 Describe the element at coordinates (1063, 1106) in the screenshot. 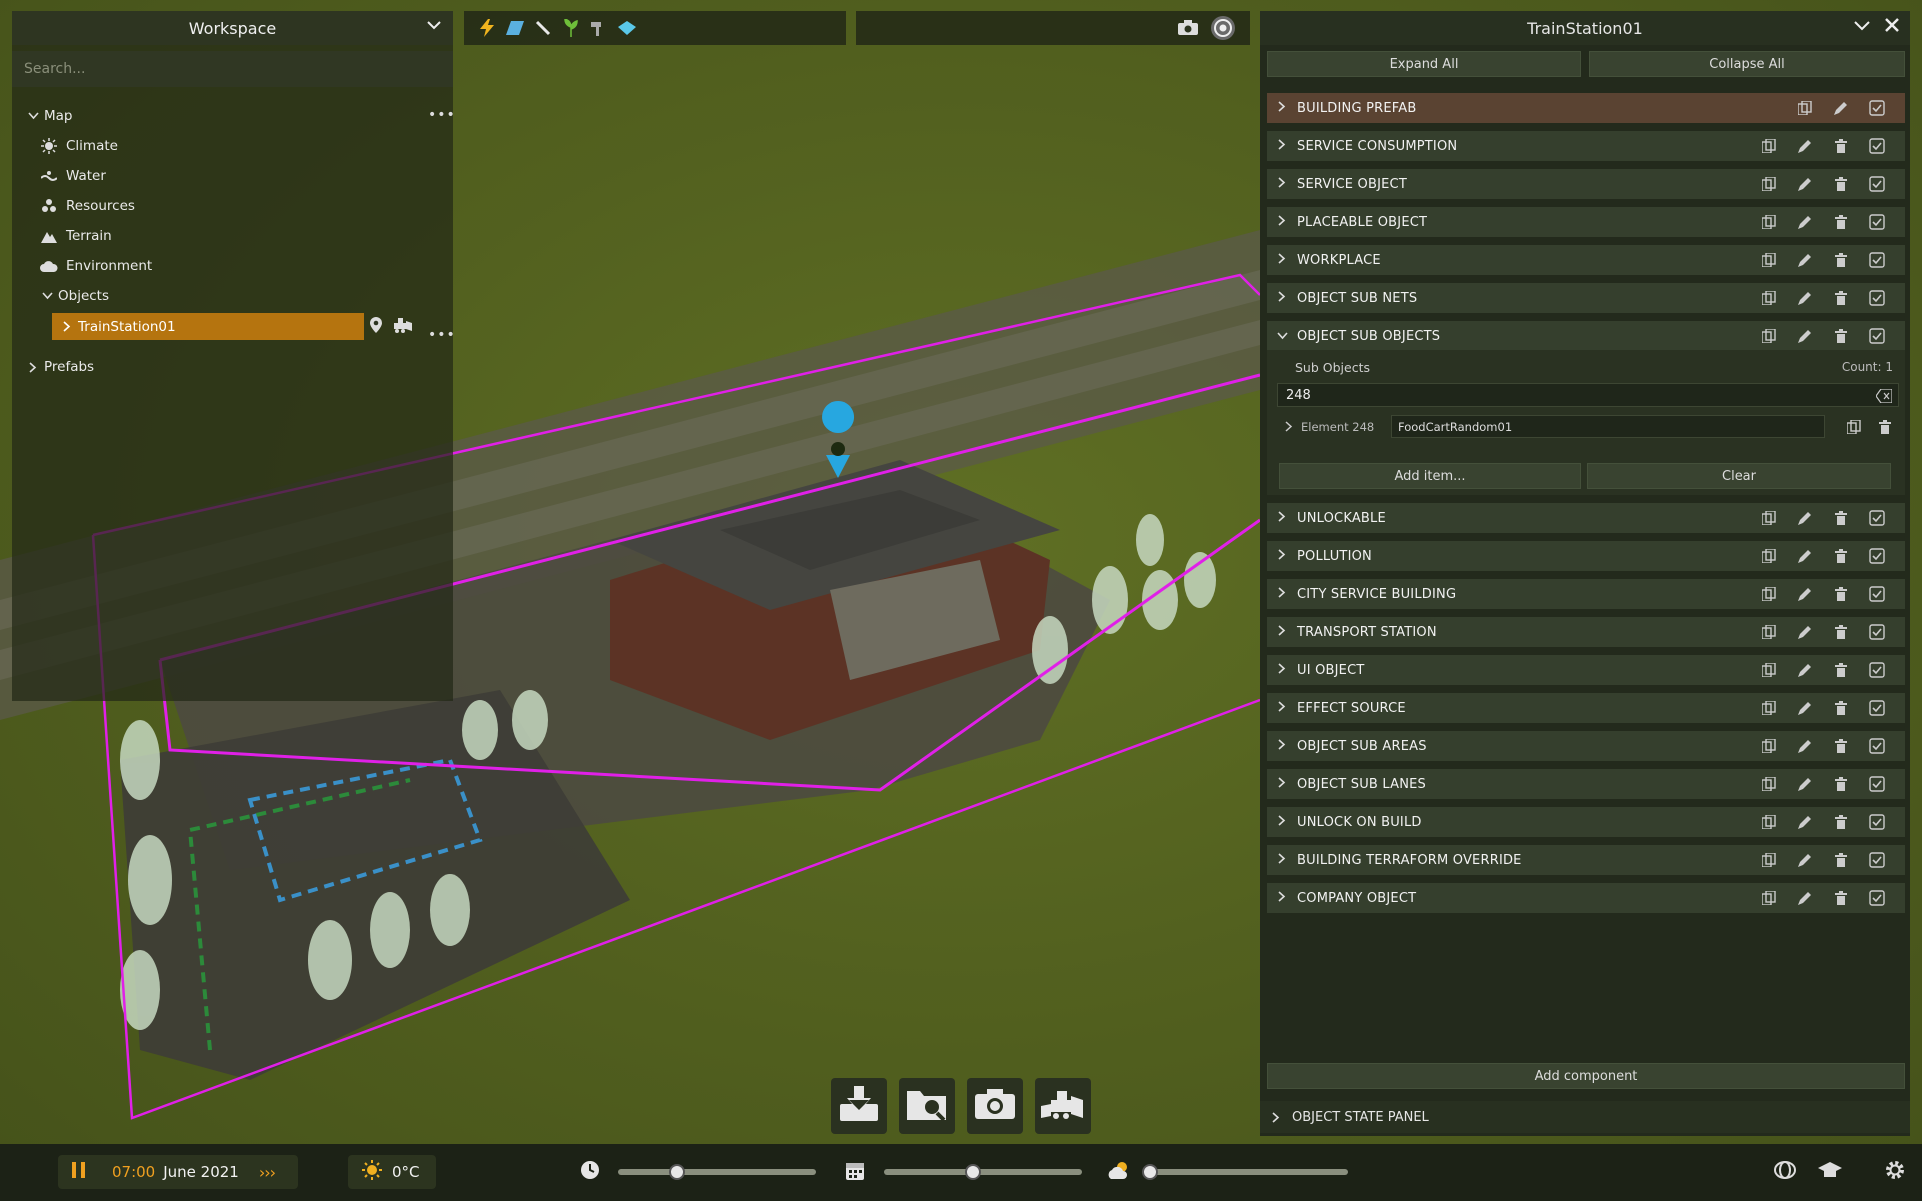

I see `bulldoze-button` at that location.